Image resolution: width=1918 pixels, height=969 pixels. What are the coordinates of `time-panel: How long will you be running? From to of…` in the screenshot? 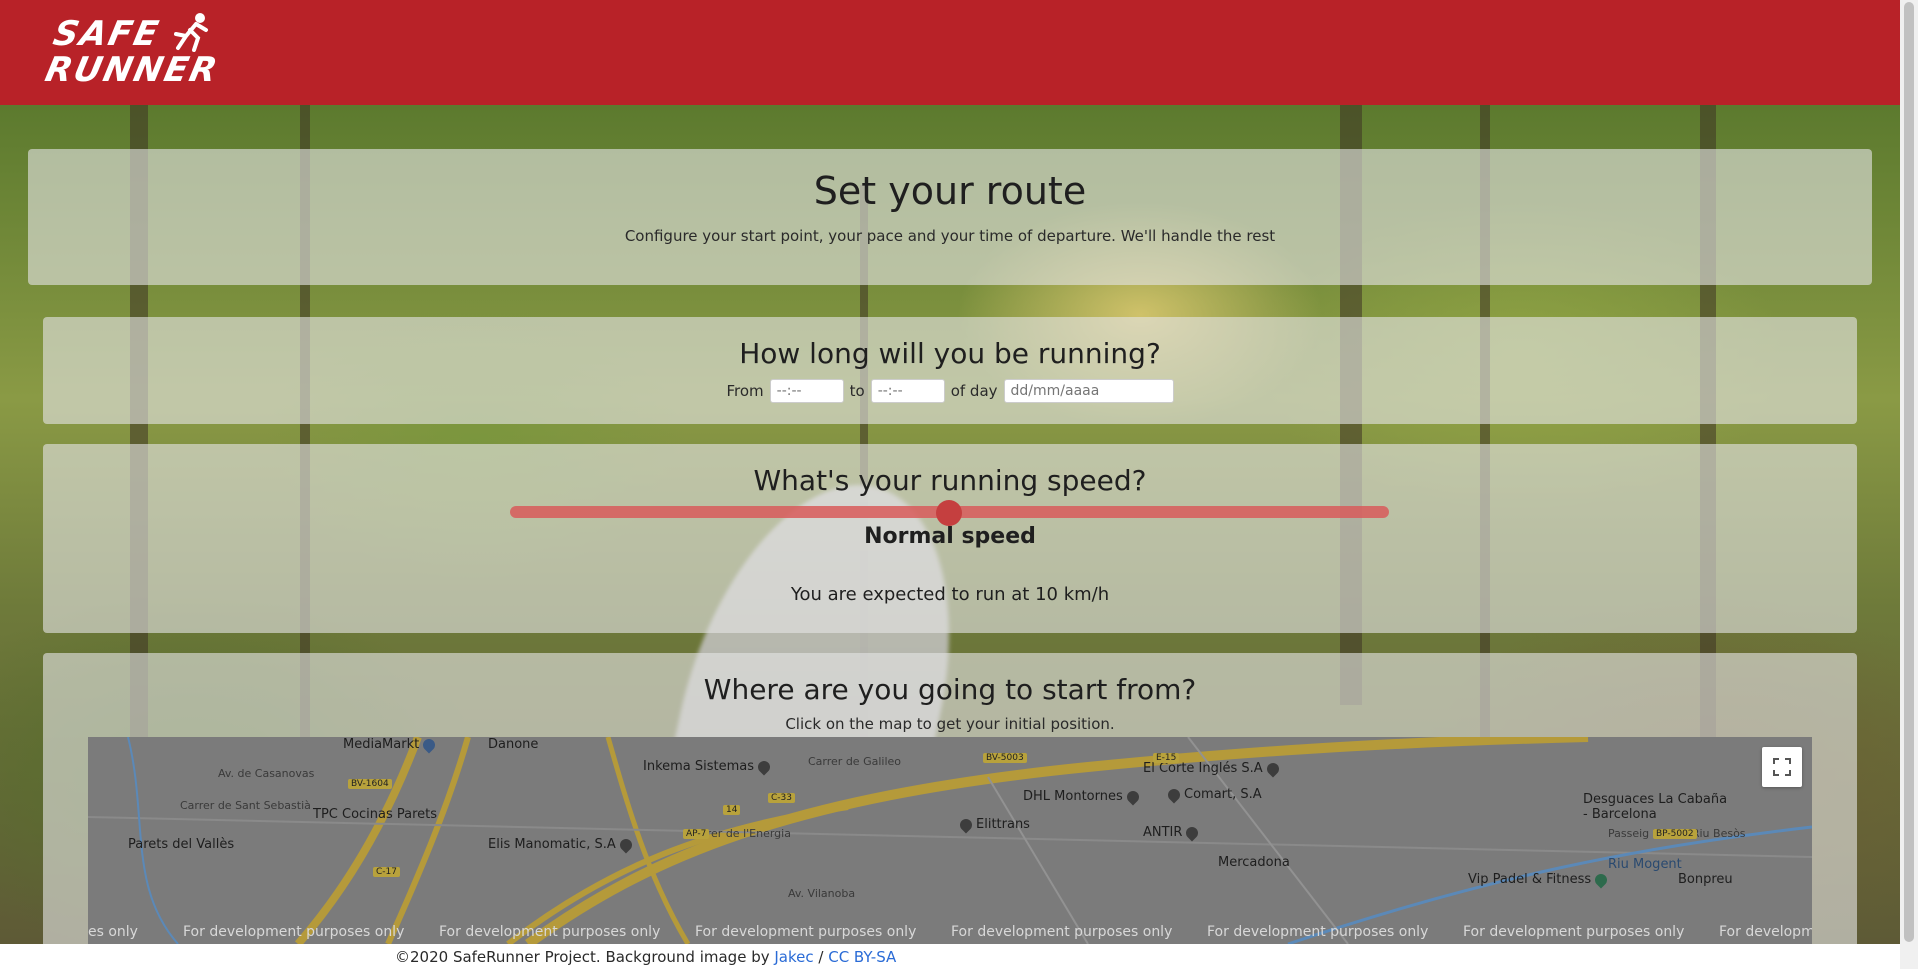 It's located at (950, 370).